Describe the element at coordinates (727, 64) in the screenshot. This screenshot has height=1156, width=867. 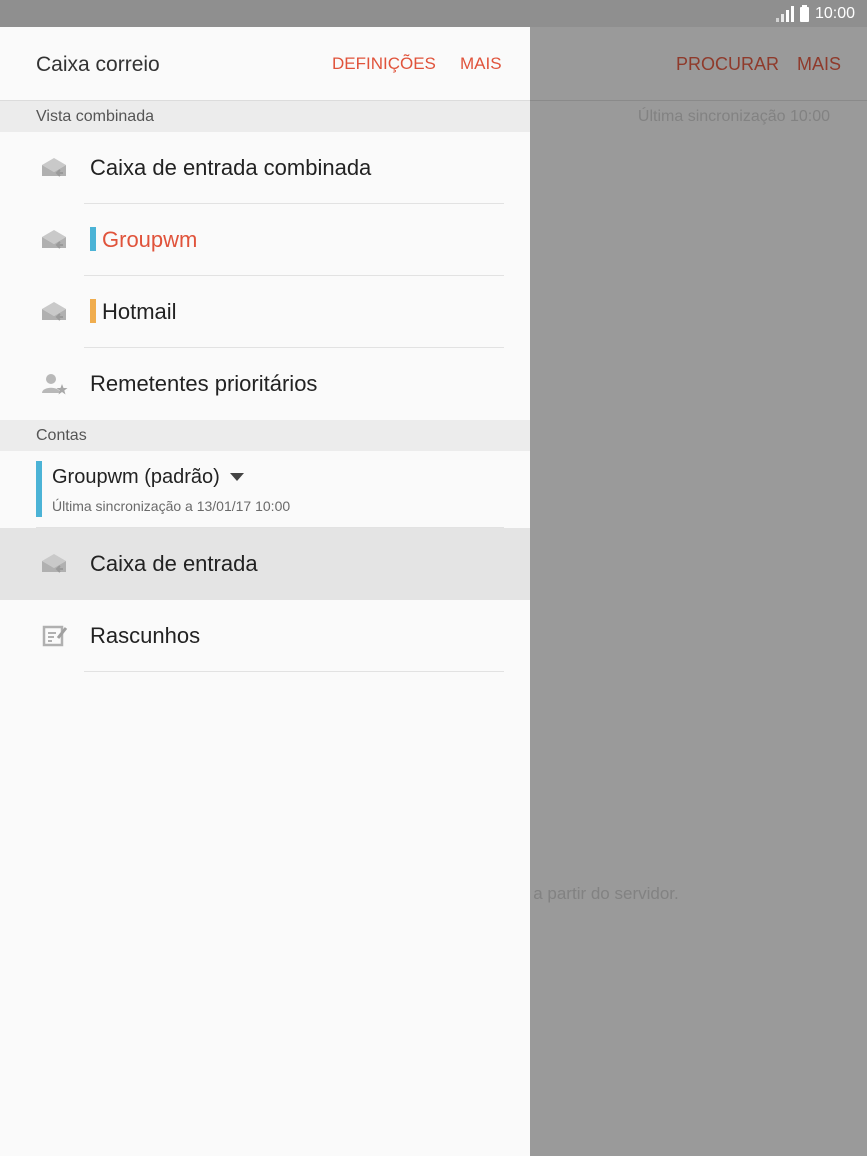
I see `search-button: PROCURAR` at that location.